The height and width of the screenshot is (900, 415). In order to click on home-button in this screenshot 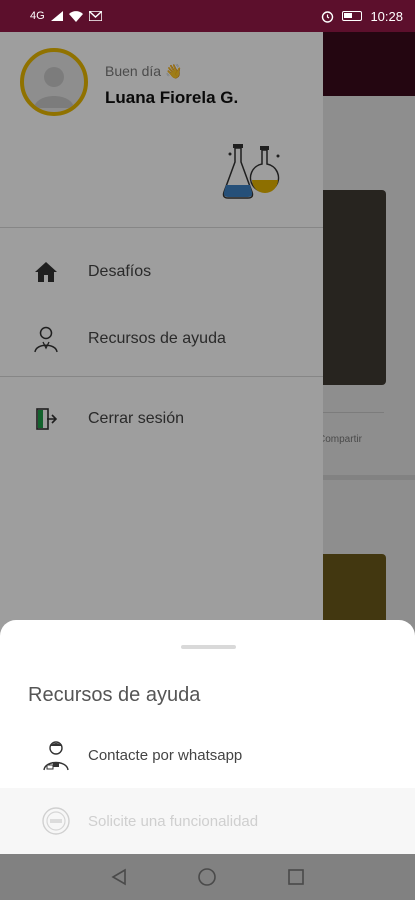, I will do `click(207, 877)`.